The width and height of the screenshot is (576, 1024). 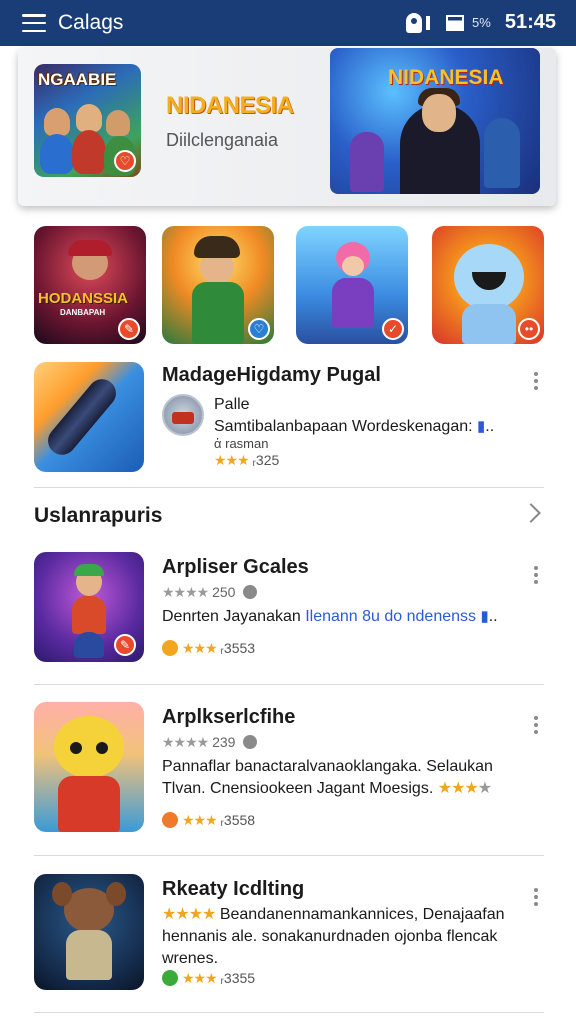 I want to click on status-bar: 5% 51:45, so click(x=481, y=22).